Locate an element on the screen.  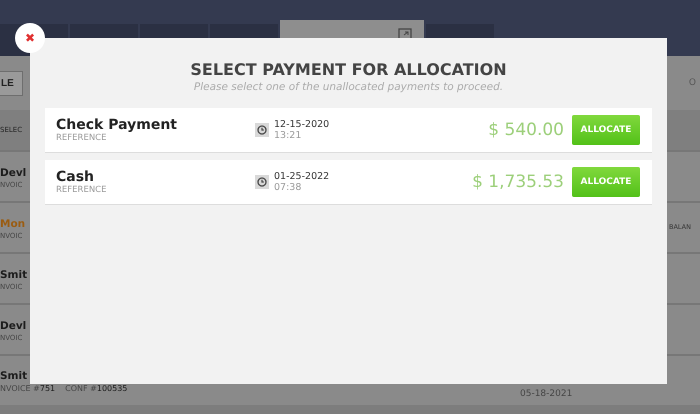
payment-name: Check Payment is located at coordinates (116, 125).